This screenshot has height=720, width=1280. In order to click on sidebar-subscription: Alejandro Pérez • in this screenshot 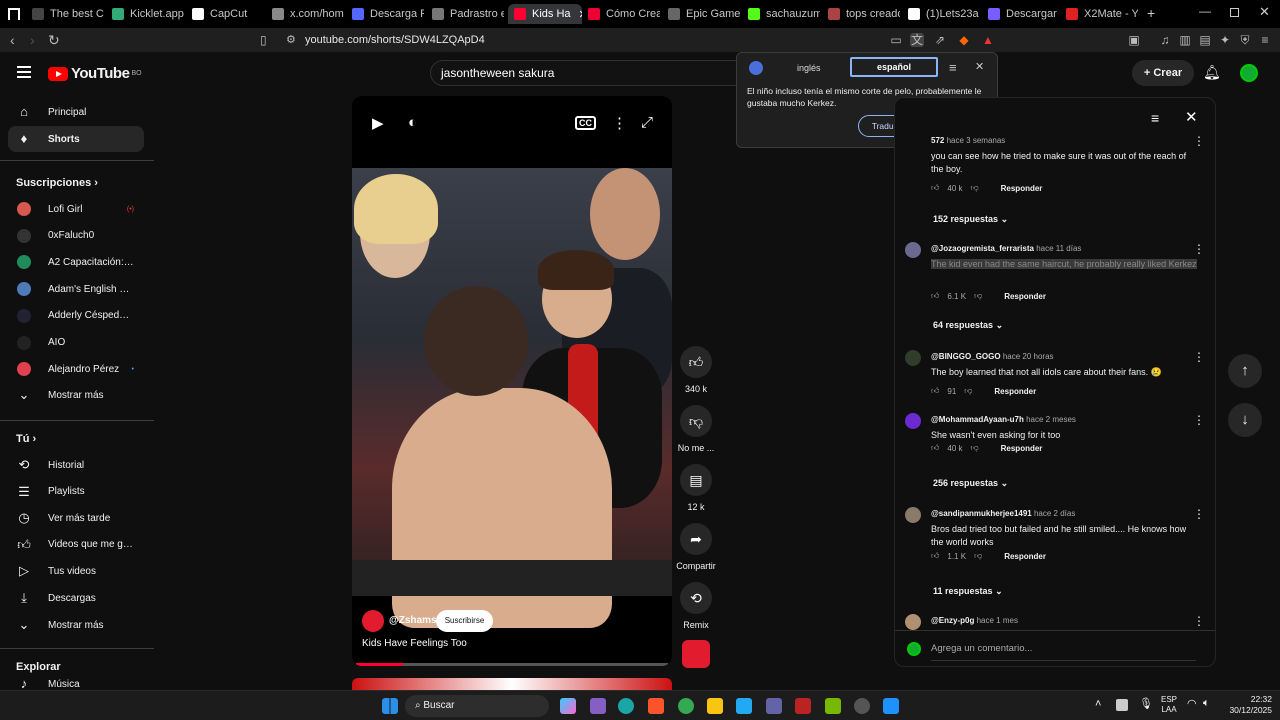, I will do `click(76, 369)`.